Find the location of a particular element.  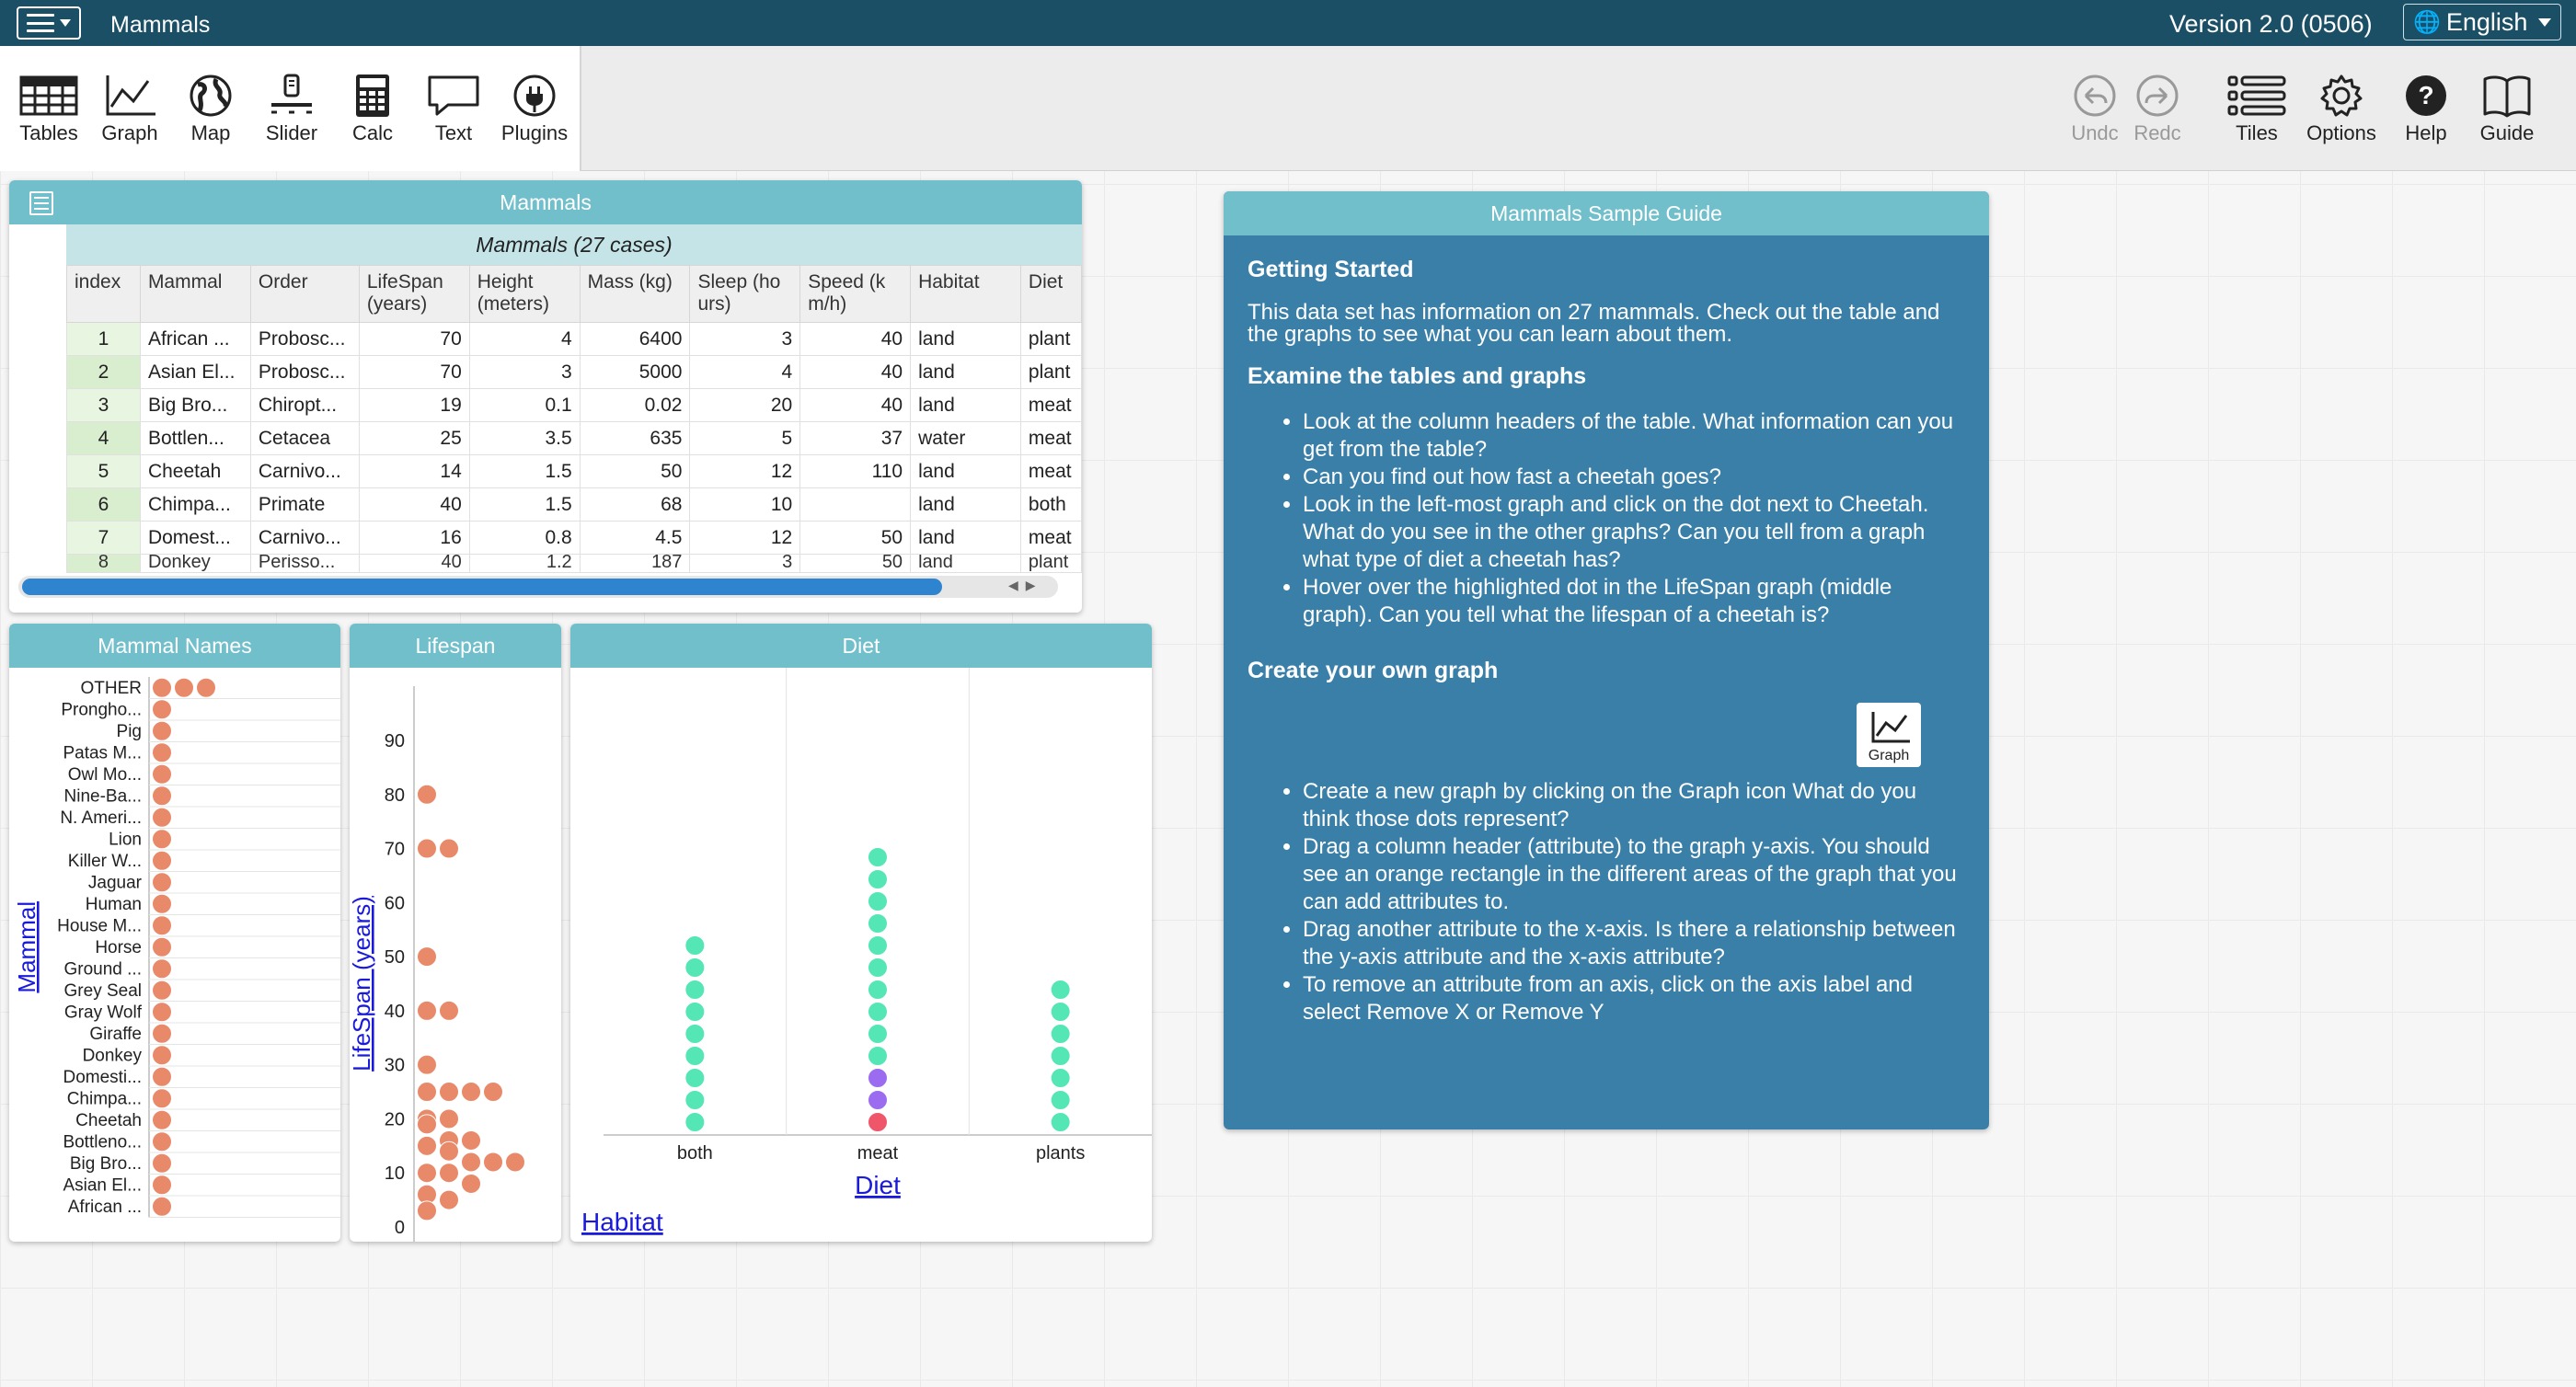

map-tool-button: Map is located at coordinates (210, 109).